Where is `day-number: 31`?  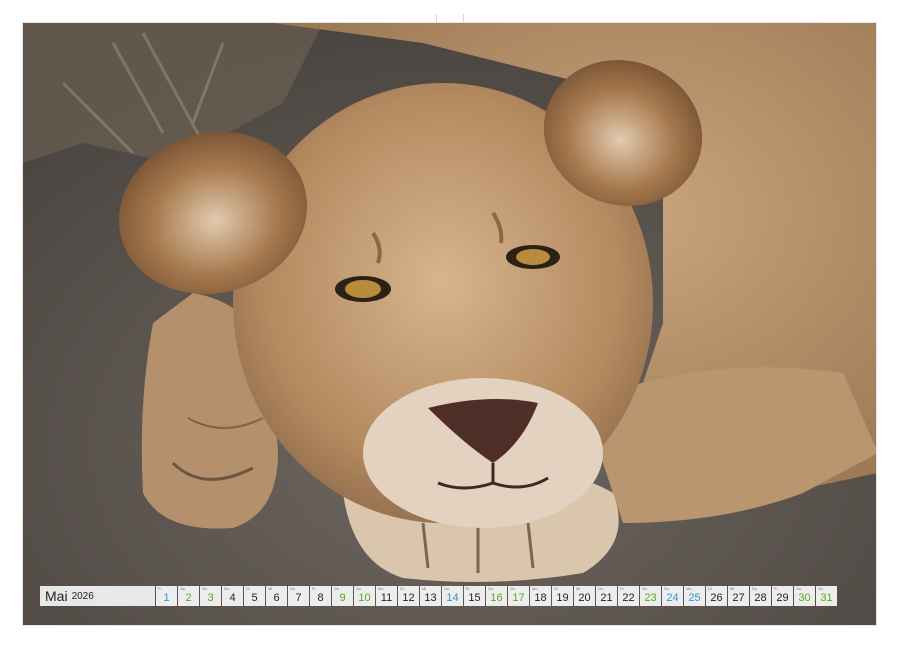
day-number: 31 is located at coordinates (826, 598).